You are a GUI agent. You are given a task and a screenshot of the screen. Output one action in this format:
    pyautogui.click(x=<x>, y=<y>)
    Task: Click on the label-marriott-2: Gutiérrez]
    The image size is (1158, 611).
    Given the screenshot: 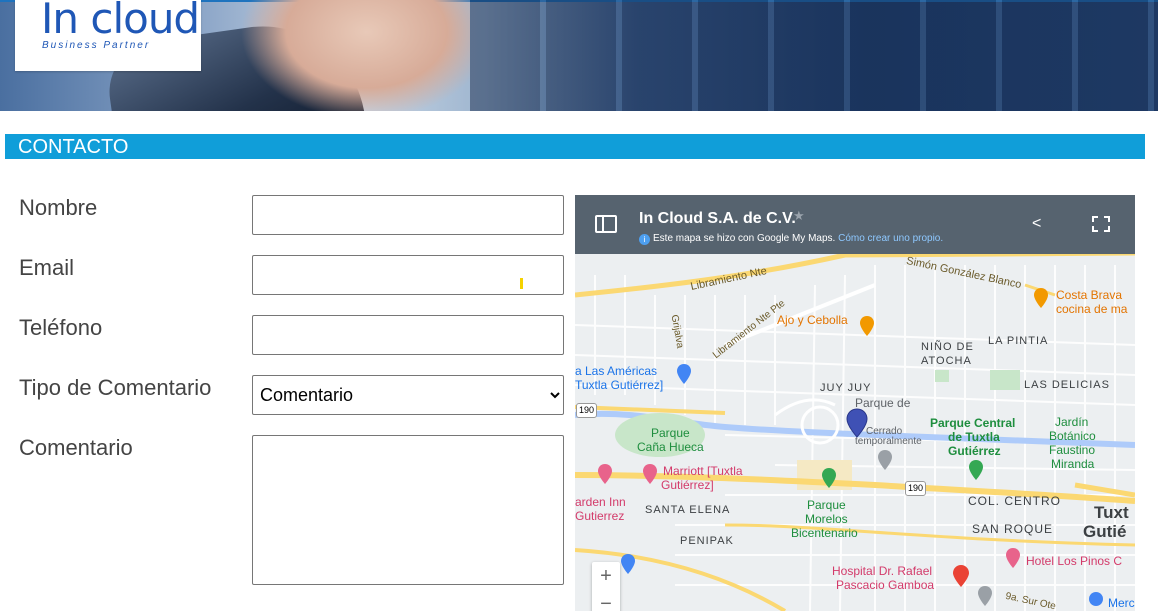 What is the action you would take?
    pyautogui.click(x=687, y=485)
    